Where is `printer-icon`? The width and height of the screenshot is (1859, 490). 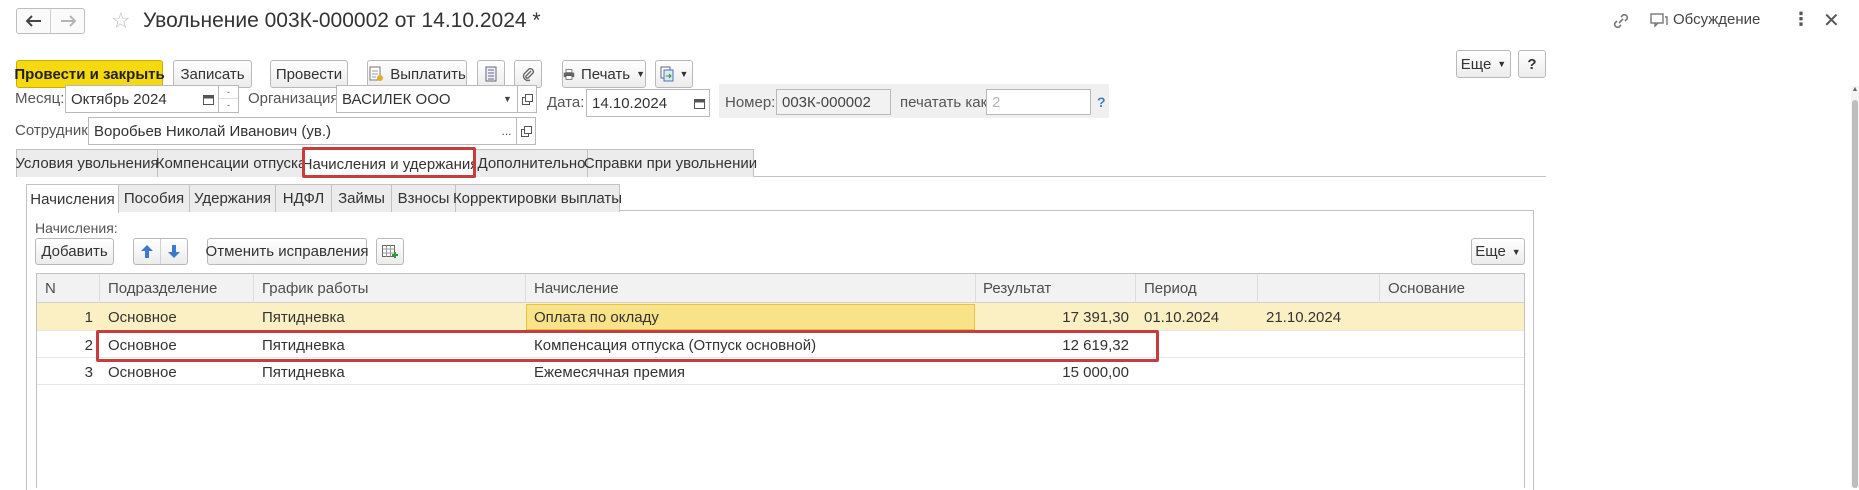
printer-icon is located at coordinates (569, 74).